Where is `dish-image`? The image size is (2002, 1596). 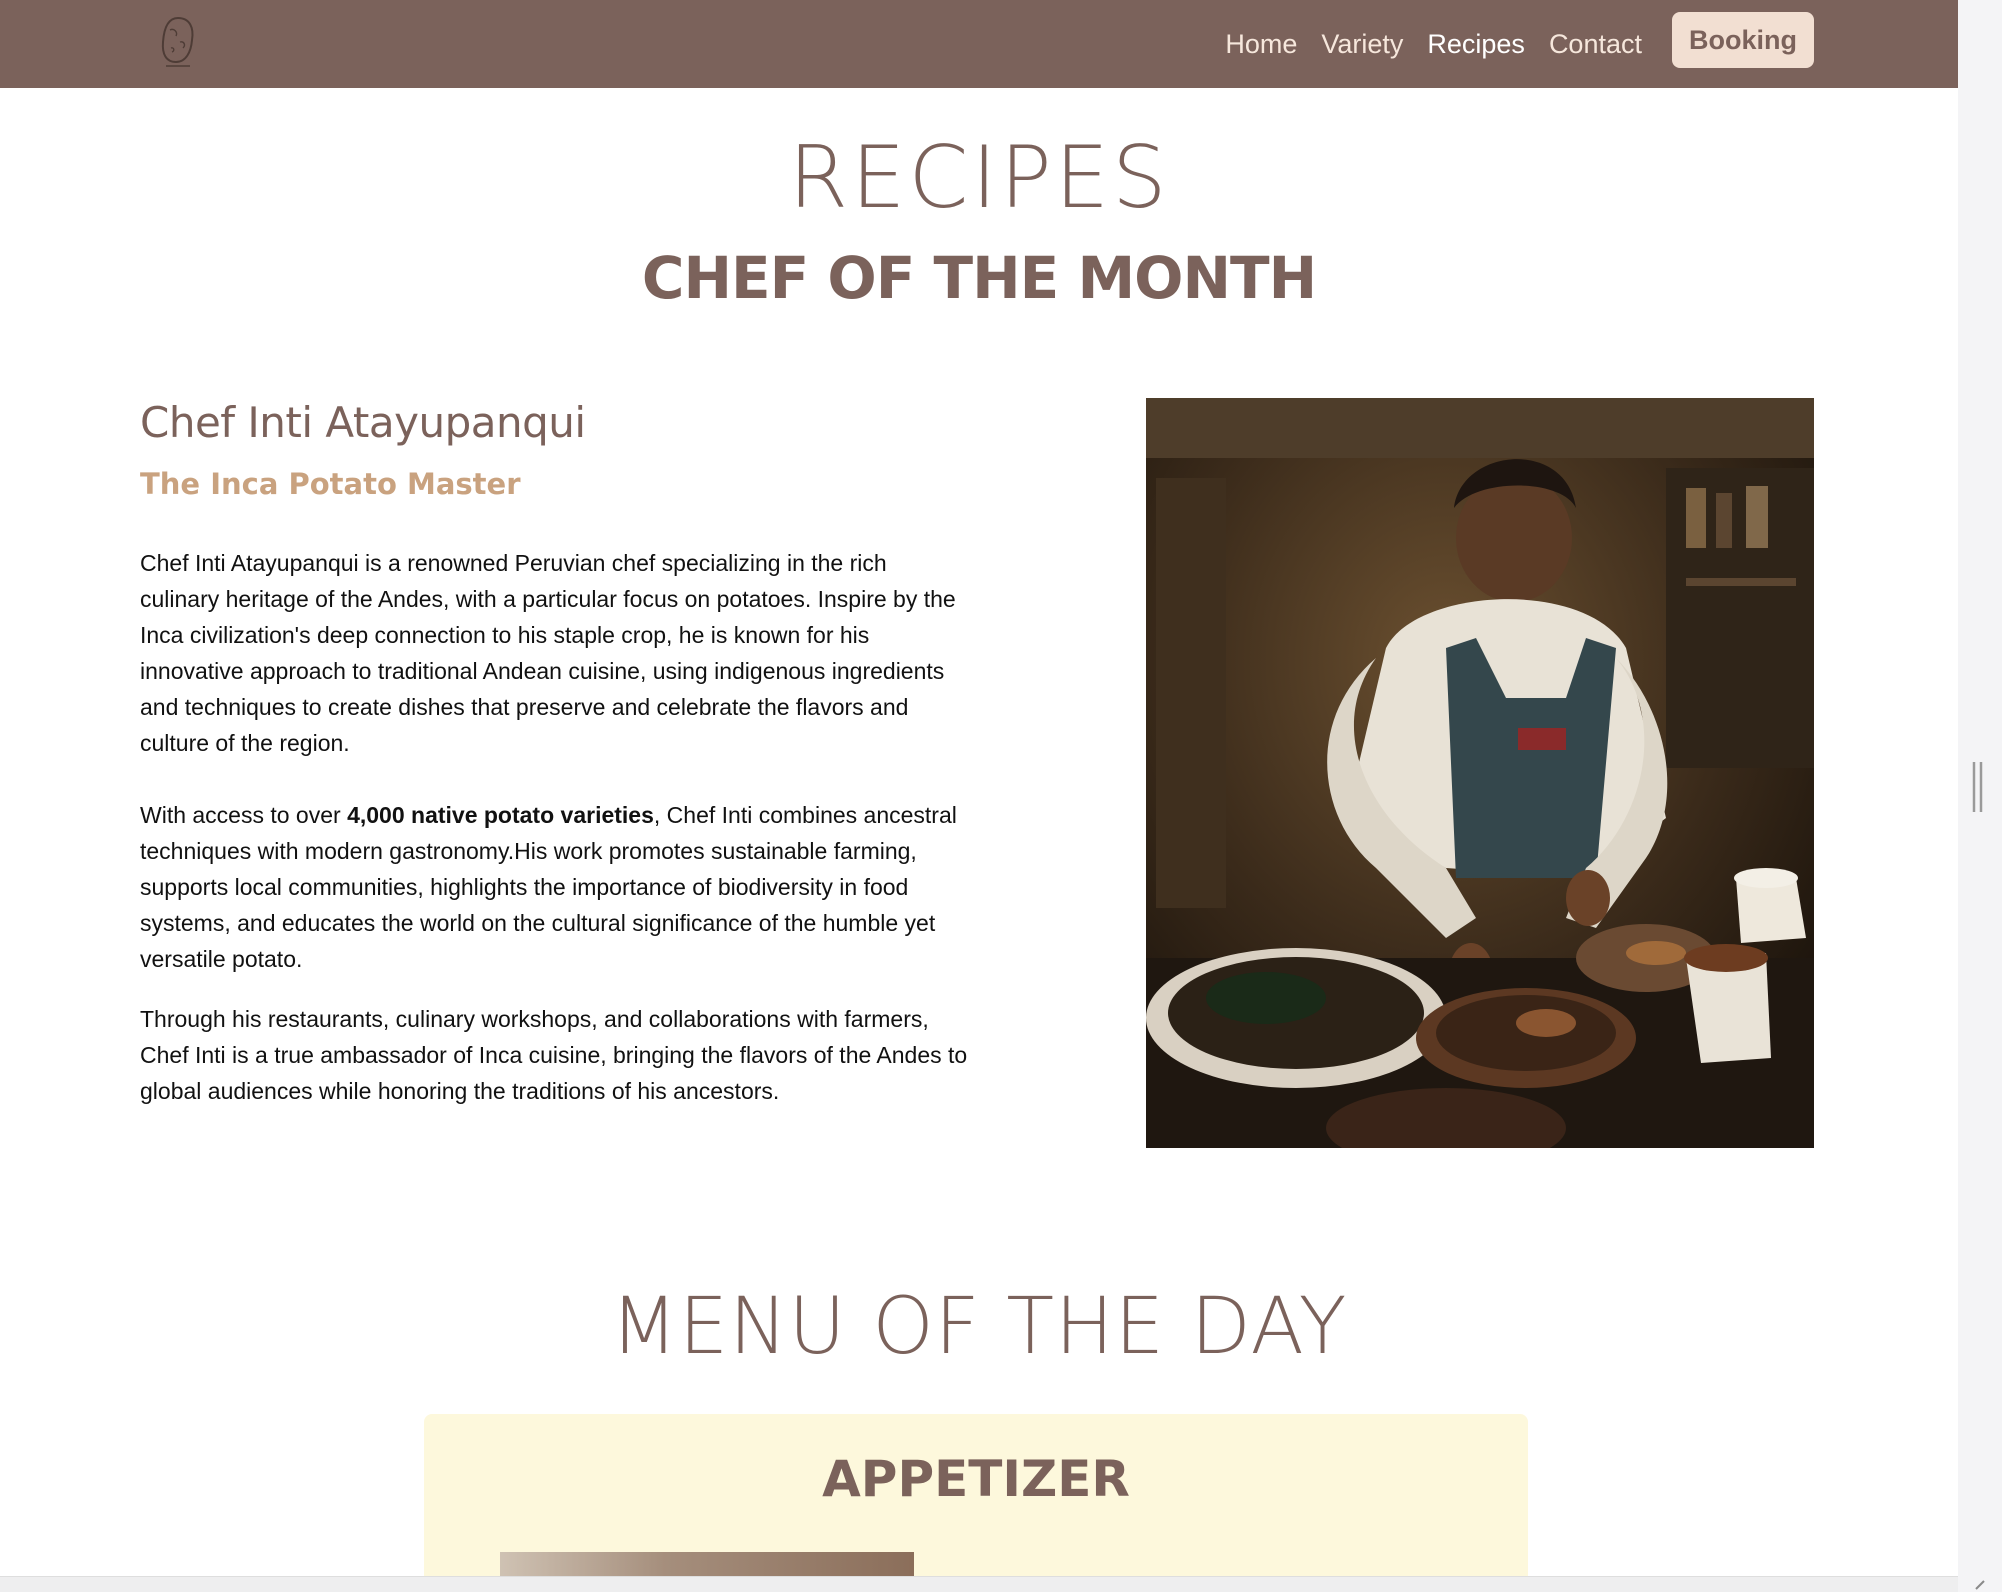 dish-image is located at coordinates (707, 1564).